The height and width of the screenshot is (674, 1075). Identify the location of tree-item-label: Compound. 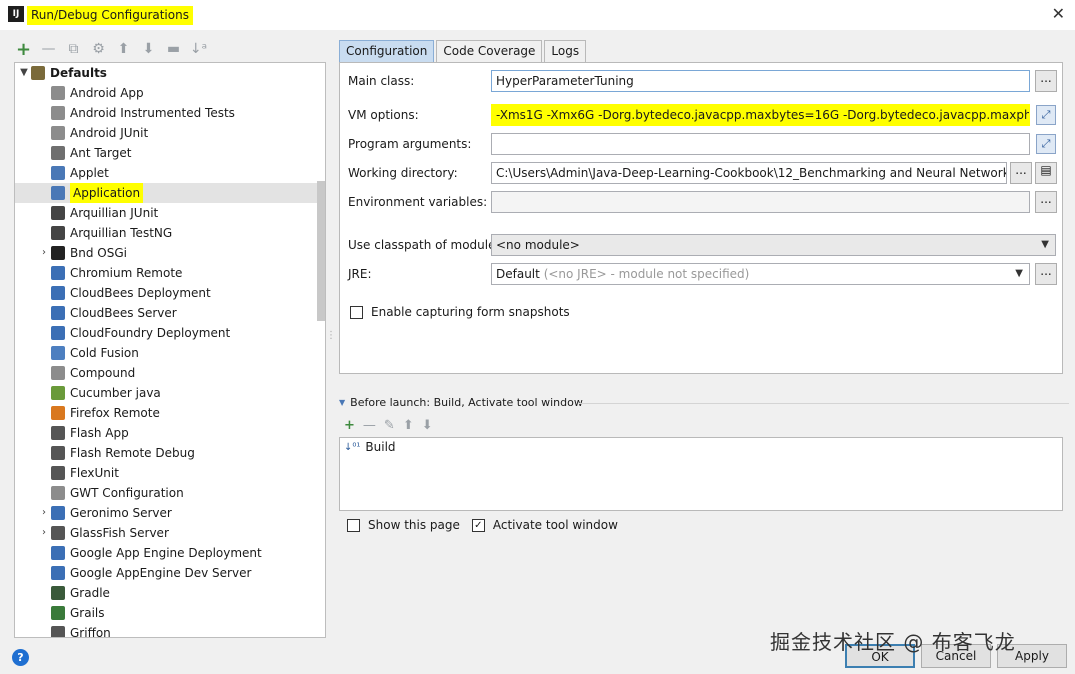
(103, 373).